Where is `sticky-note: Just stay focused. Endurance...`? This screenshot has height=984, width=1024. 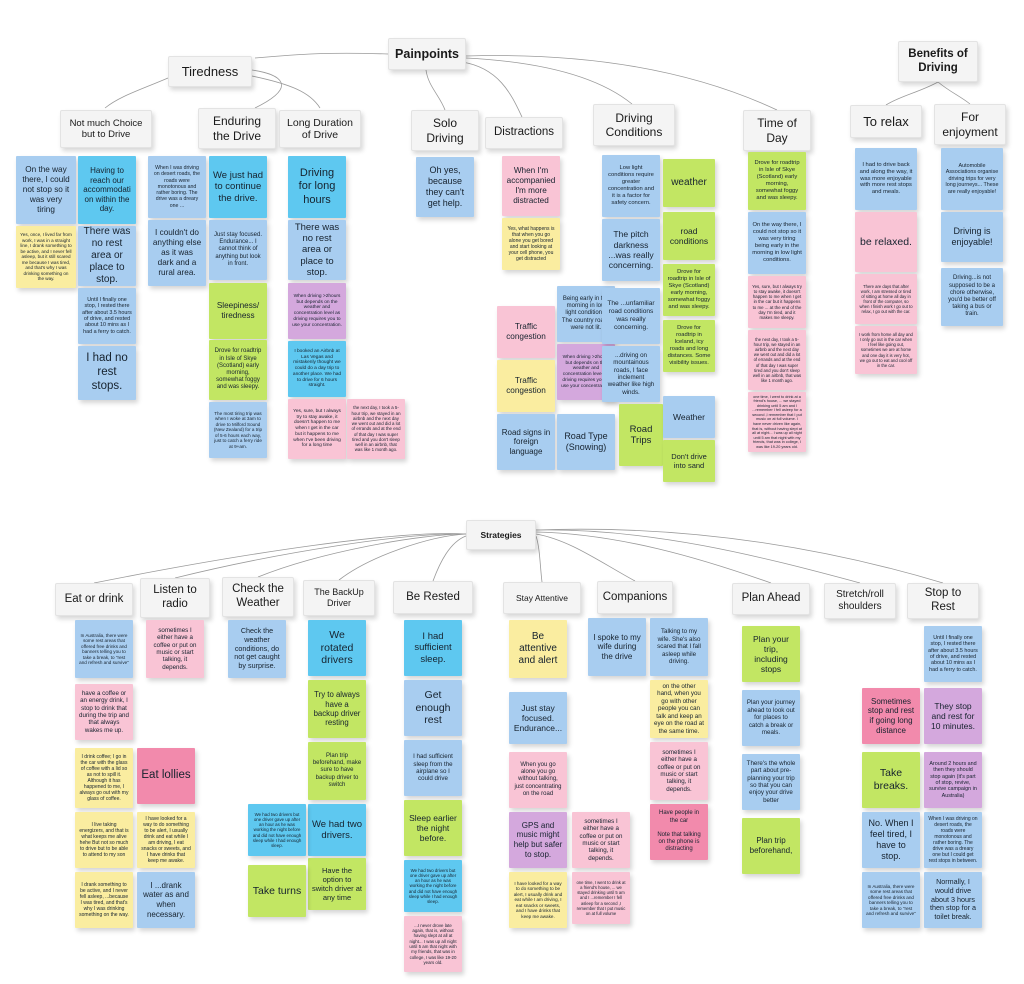 sticky-note: Just stay focused. Endurance... is located at coordinates (538, 718).